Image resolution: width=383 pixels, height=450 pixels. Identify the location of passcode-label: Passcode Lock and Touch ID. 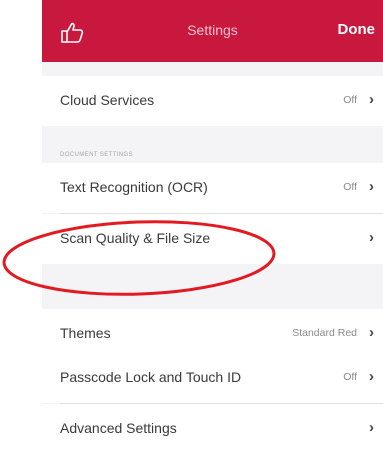
(151, 377).